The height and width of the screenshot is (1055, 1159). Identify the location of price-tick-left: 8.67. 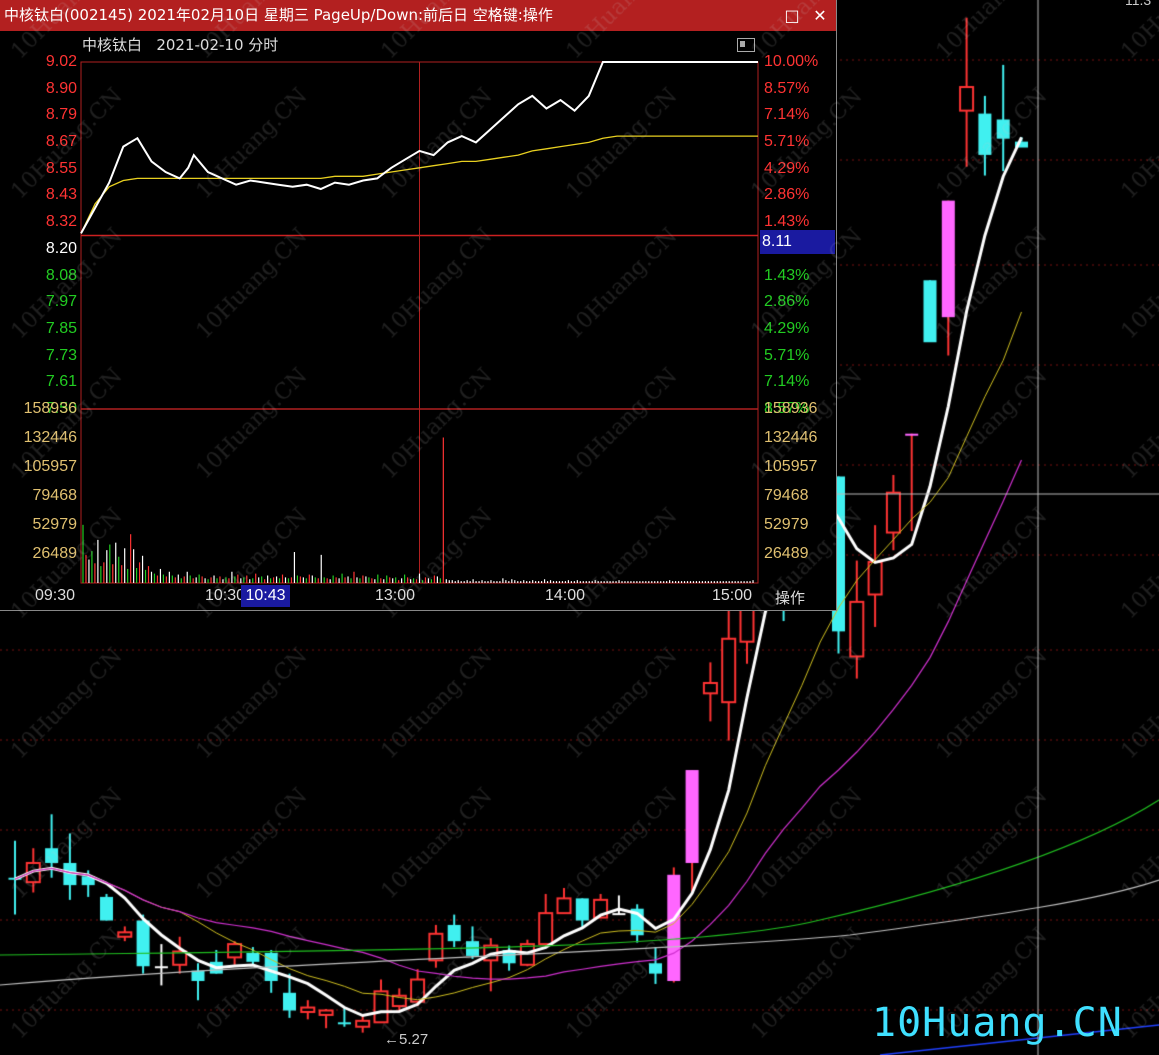
(61, 142).